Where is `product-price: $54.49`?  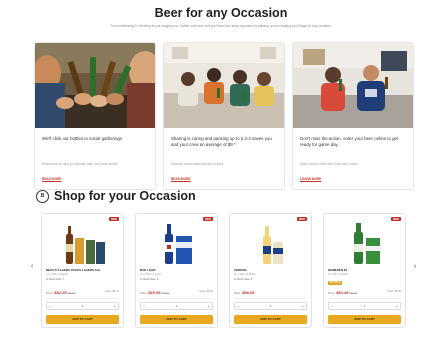 product-price: $54.49 is located at coordinates (342, 292).